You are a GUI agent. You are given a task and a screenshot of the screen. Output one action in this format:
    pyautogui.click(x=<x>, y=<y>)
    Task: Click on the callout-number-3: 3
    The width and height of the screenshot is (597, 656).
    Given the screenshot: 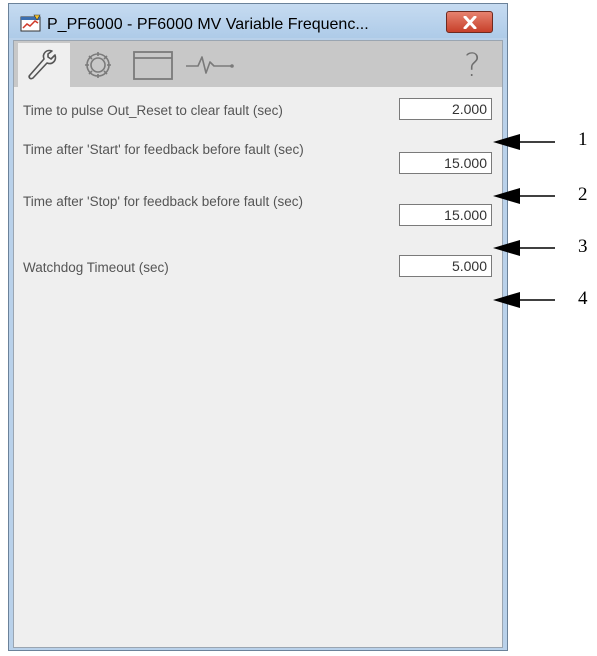 What is the action you would take?
    pyautogui.click(x=583, y=246)
    